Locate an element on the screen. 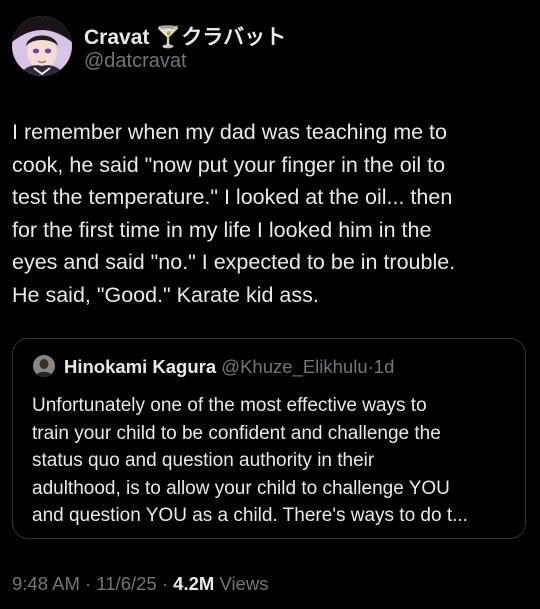 The width and height of the screenshot is (540, 609). tweet-time: 9:48 AM is located at coordinates (46, 583).